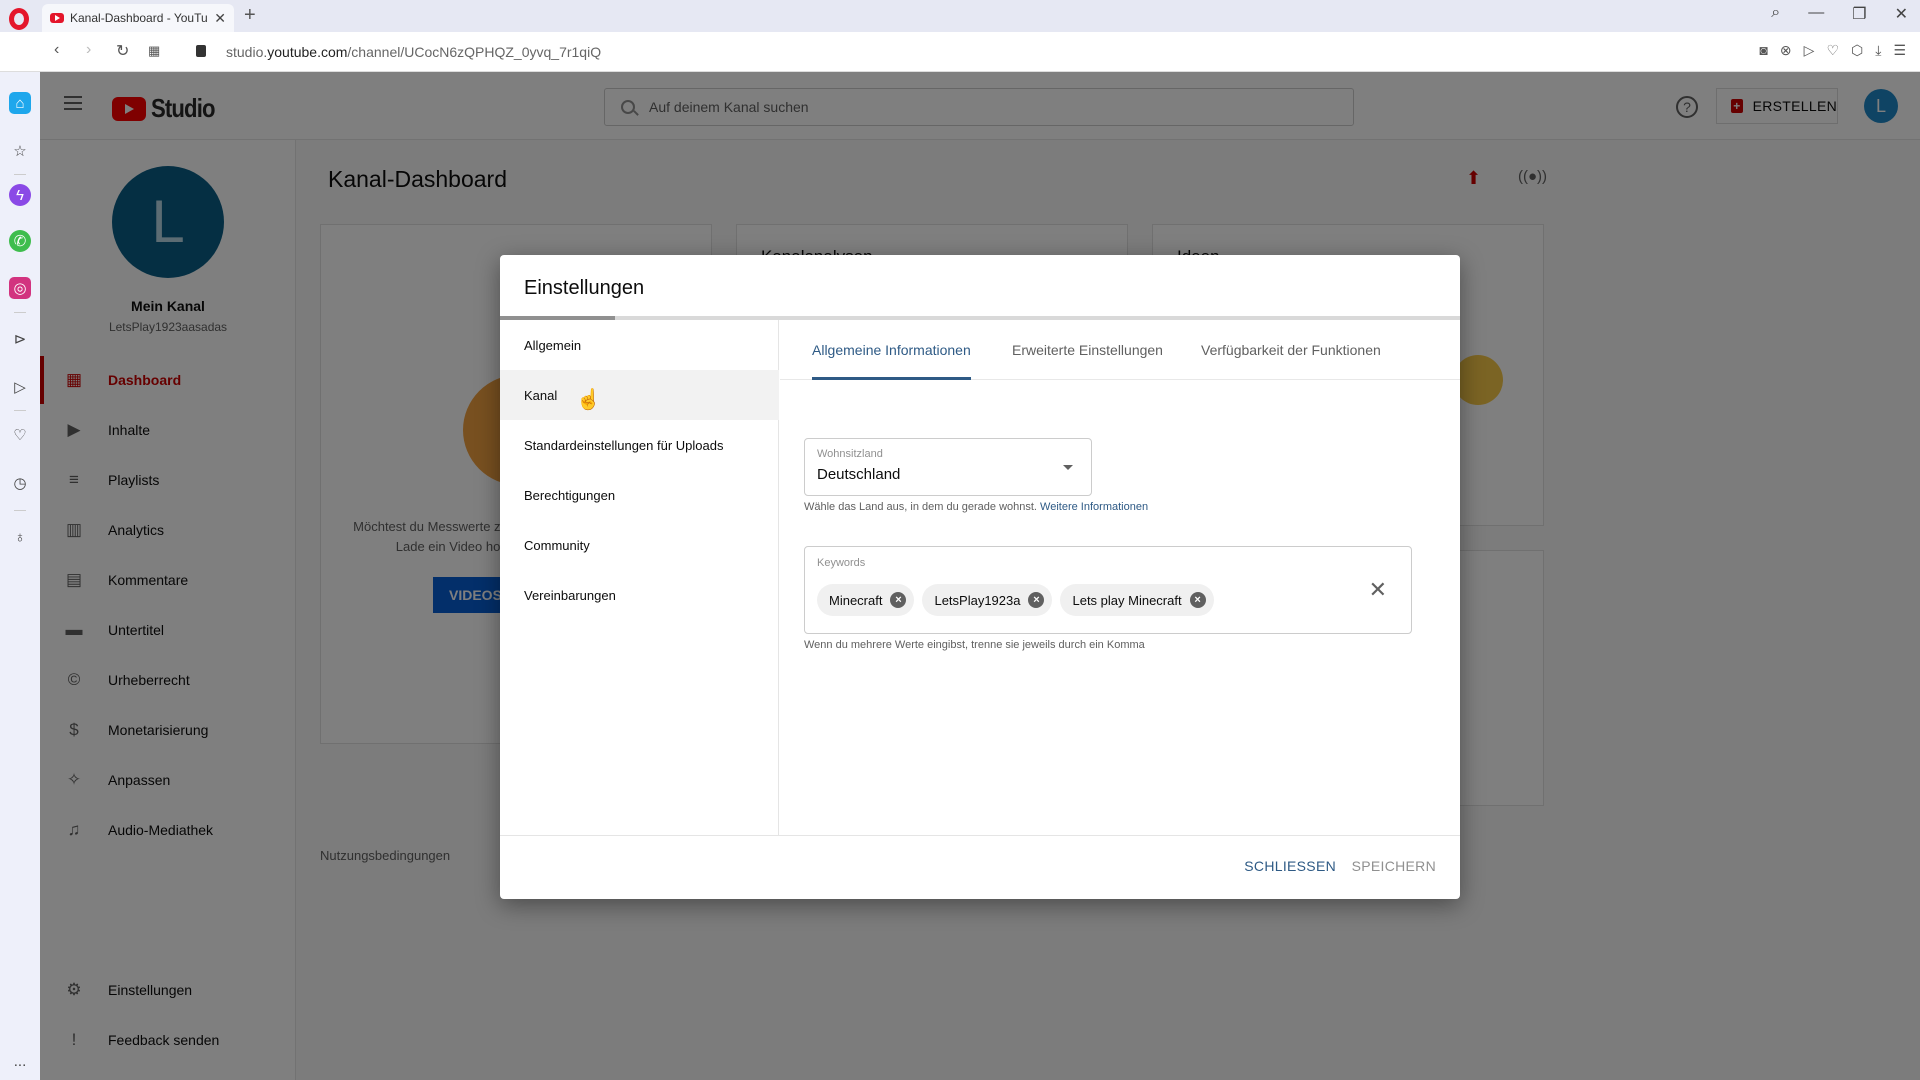  I want to click on tabs-grid-icon: ▦, so click(154, 51).